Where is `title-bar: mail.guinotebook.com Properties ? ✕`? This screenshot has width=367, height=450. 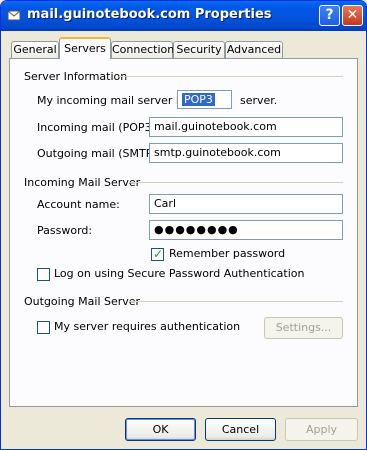
title-bar: mail.guinotebook.com Properties ? ✕ is located at coordinates (183, 16).